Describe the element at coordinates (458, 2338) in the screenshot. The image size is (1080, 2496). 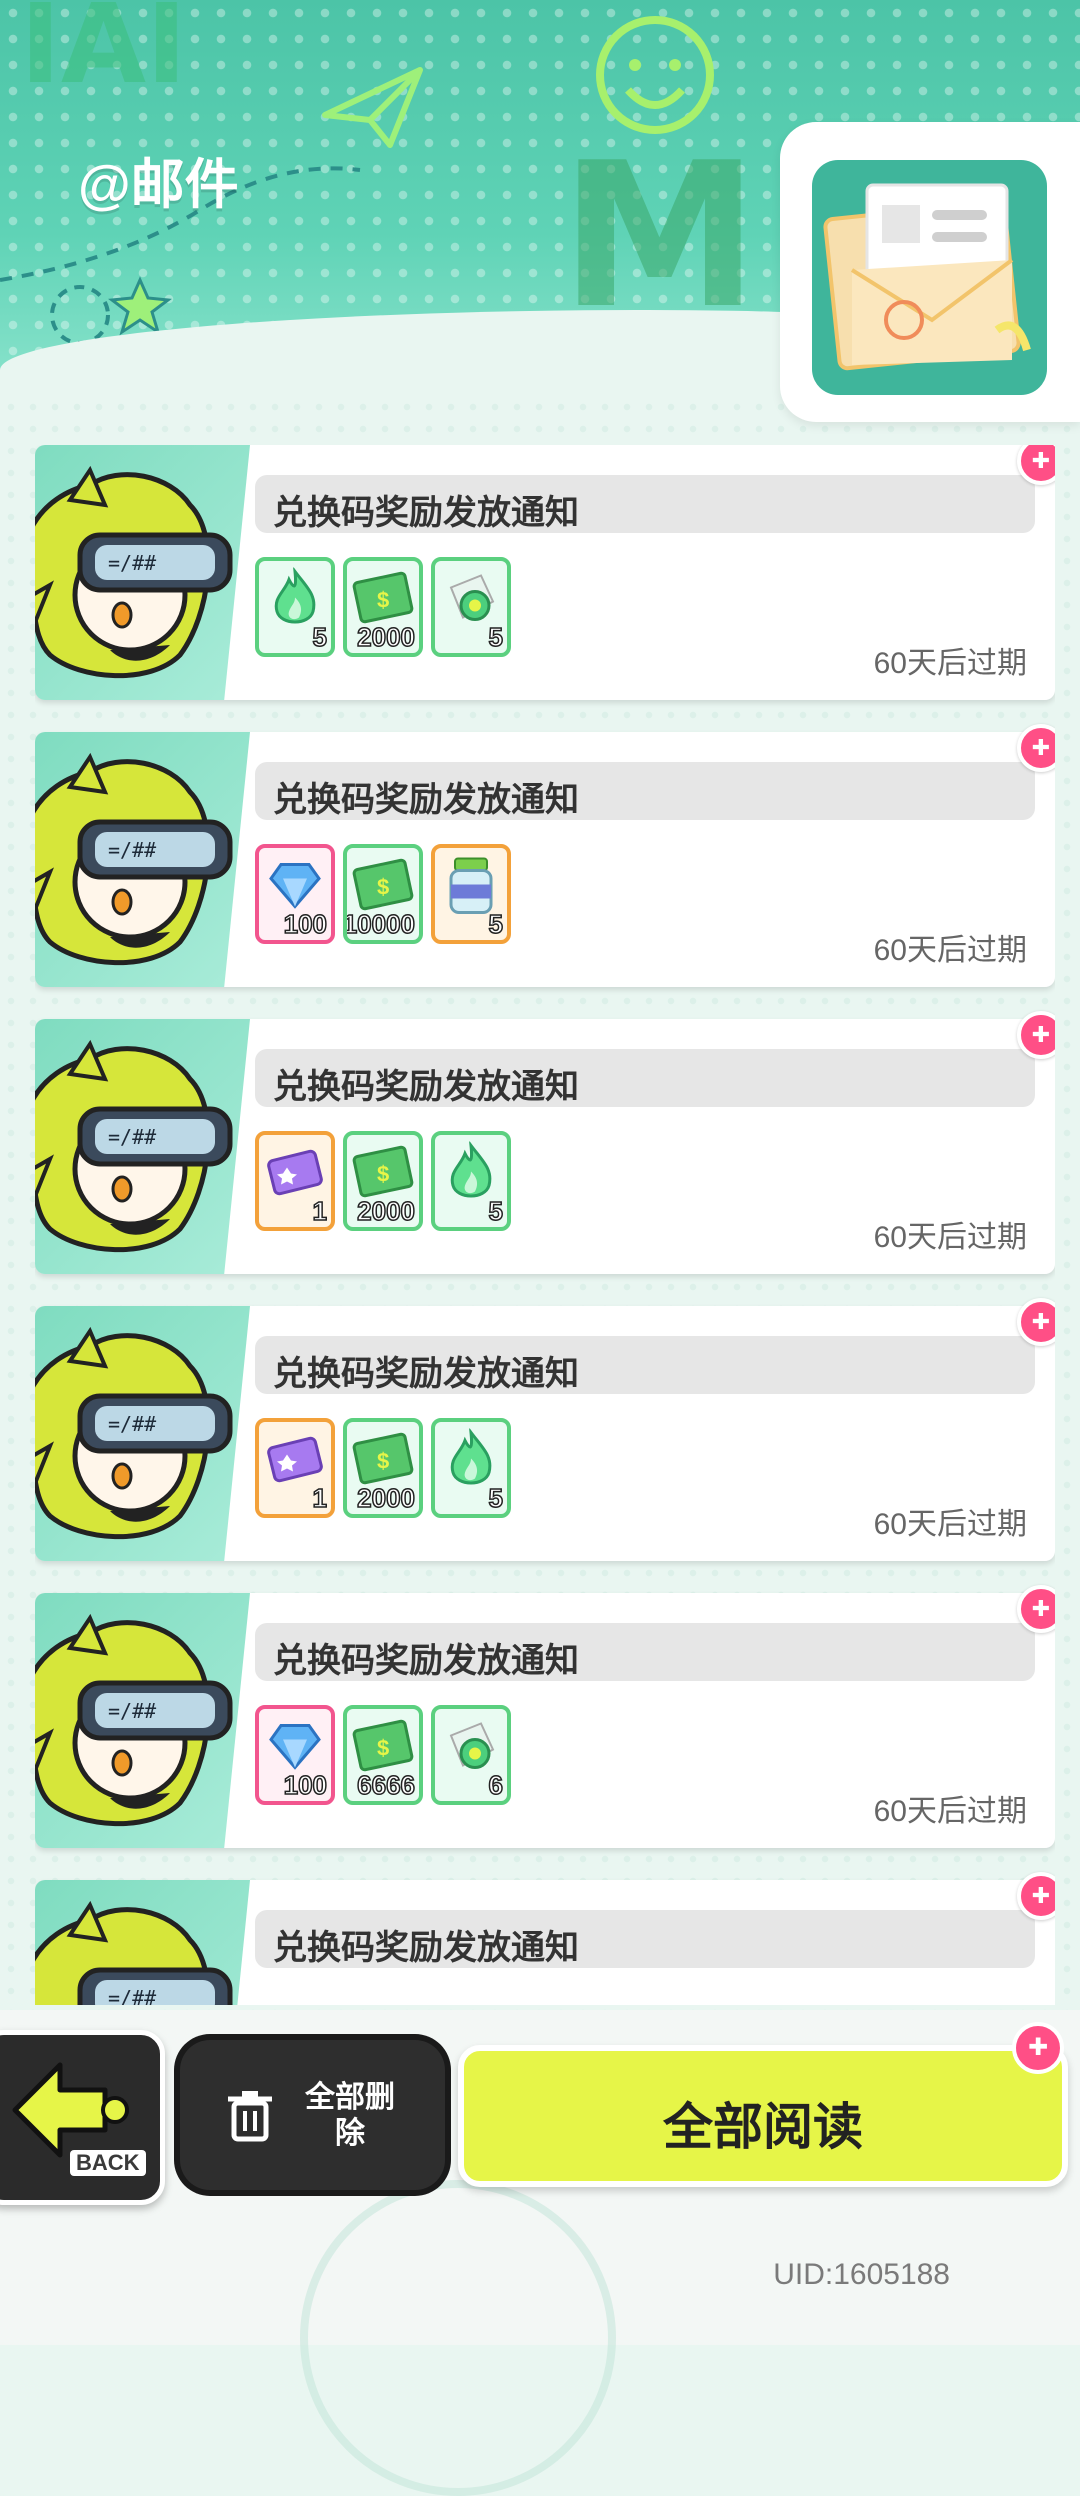
I see `stamp-decoration` at that location.